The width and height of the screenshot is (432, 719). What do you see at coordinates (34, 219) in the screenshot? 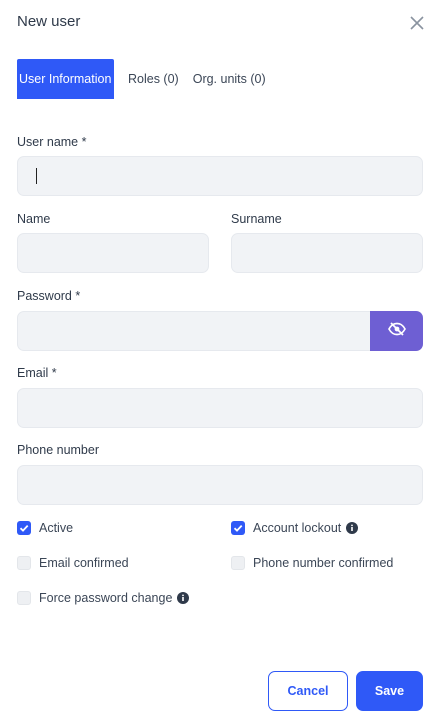
I see `name-label: Name` at bounding box center [34, 219].